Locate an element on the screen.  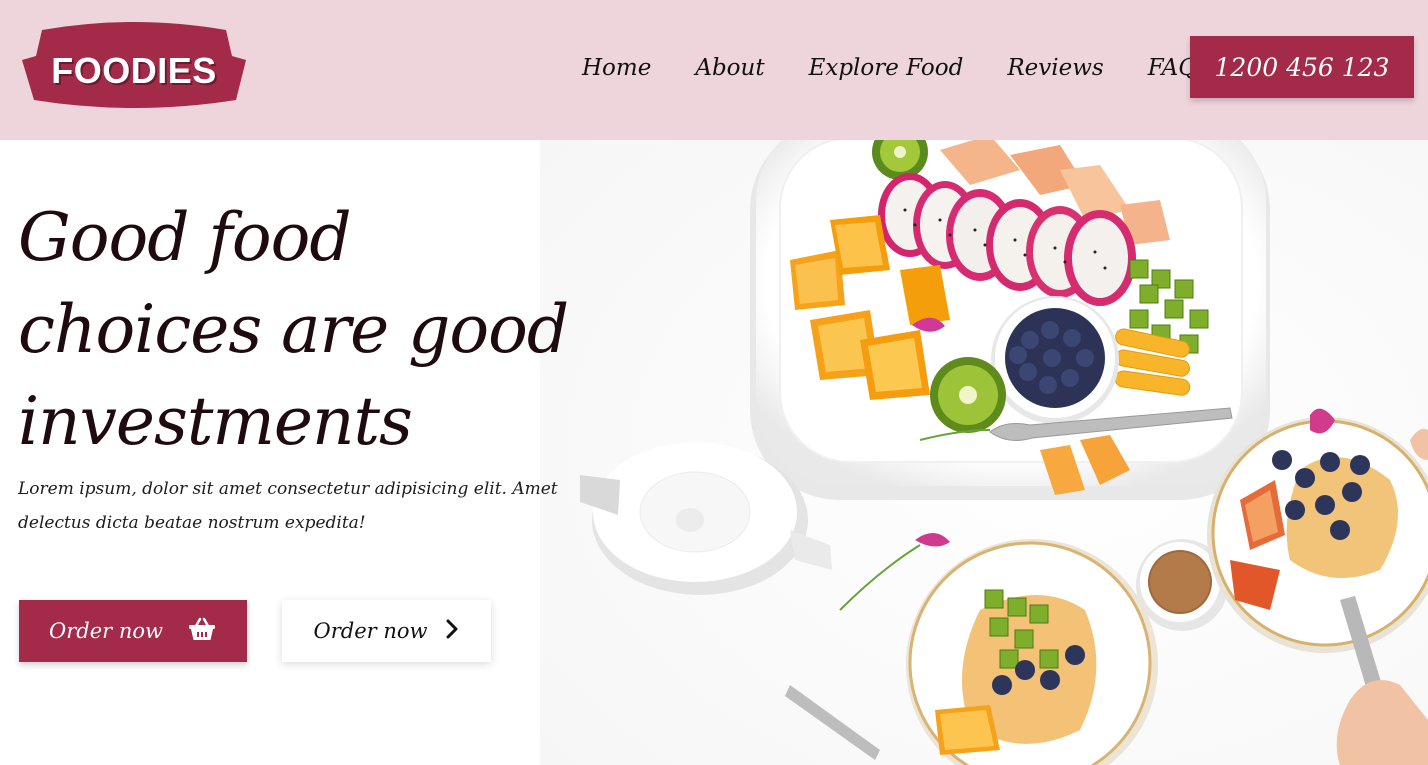
nav-link-reviews: Reviews is located at coordinates (1055, 68).